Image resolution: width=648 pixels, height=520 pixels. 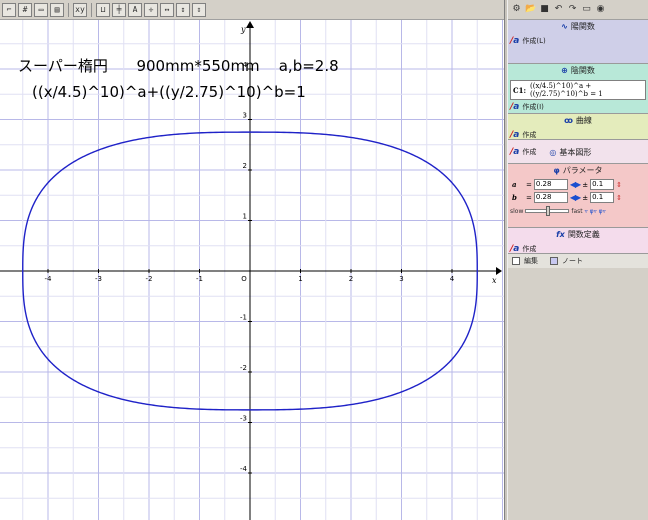 I want to click on zoom-x-button: ↔, so click(x=167, y=9).